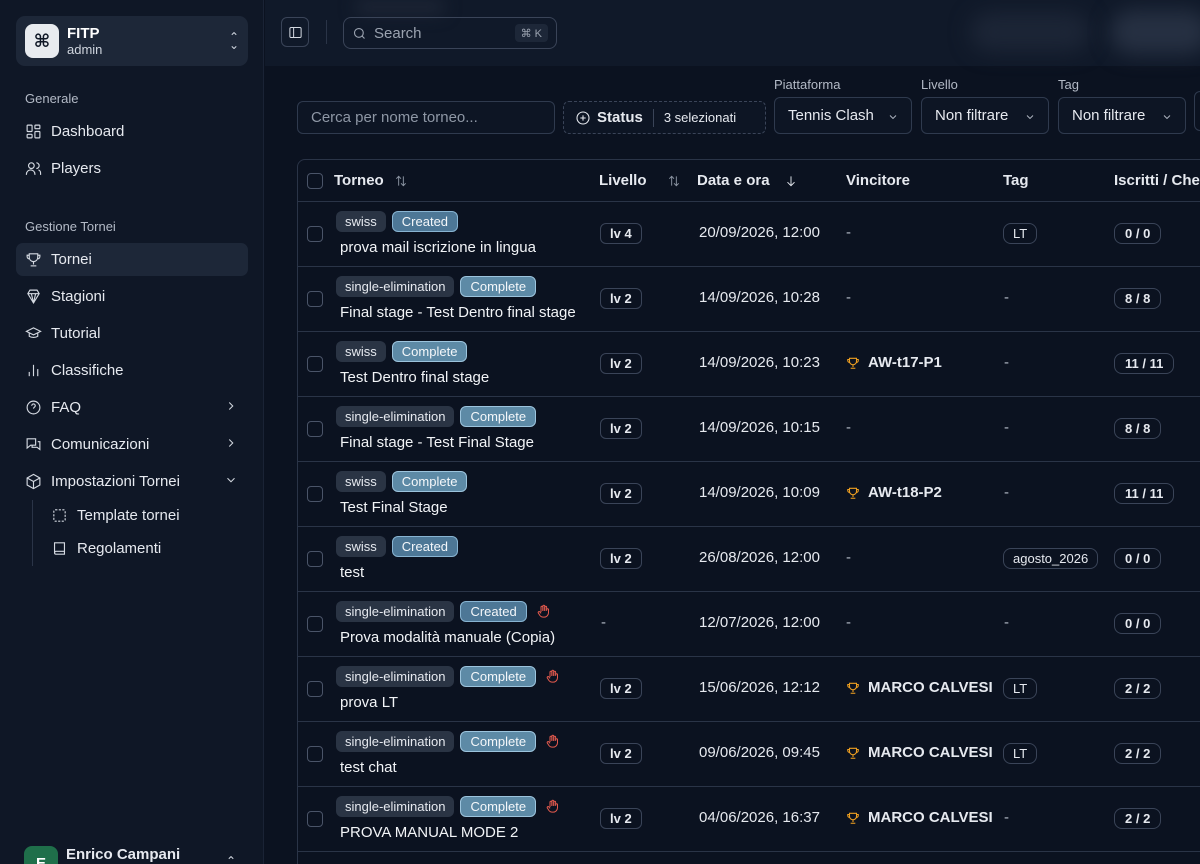 This screenshot has width=1200, height=864. Describe the element at coordinates (132, 168) in the screenshot. I see `sidebar-item-players: Players` at that location.